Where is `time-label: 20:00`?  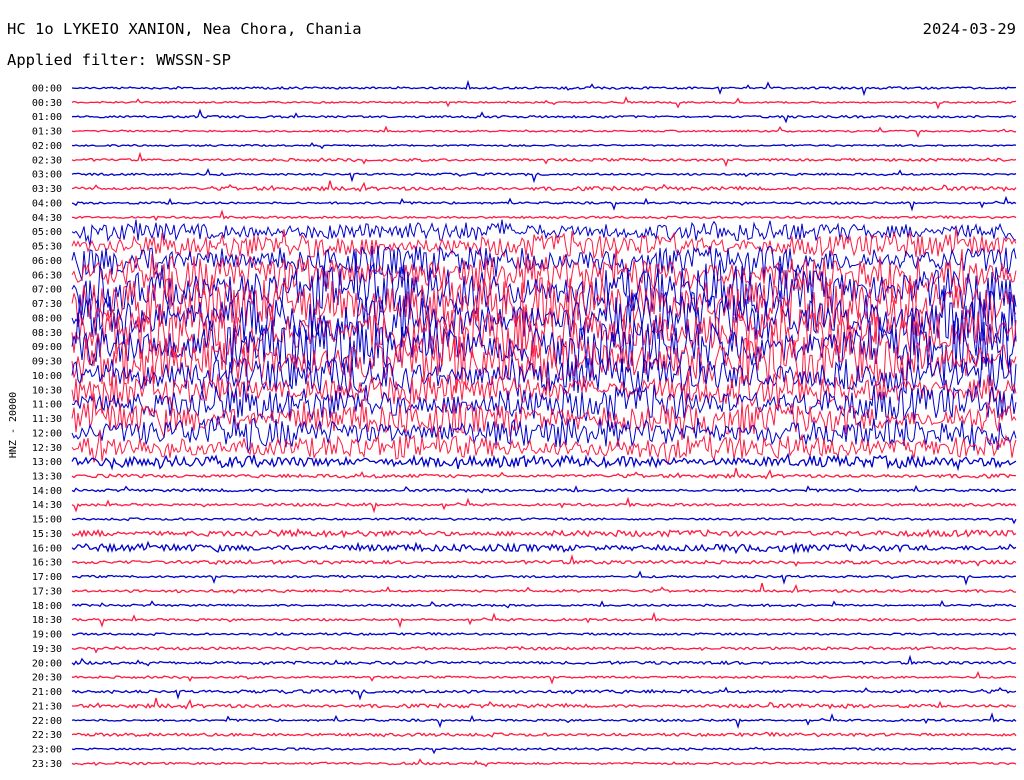 time-label: 20:00 is located at coordinates (47, 663).